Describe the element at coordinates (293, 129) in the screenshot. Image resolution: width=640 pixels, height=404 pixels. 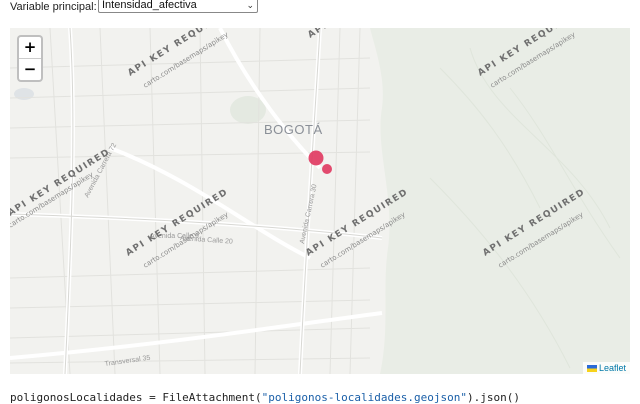
I see `city-label: BOGOTÁ` at that location.